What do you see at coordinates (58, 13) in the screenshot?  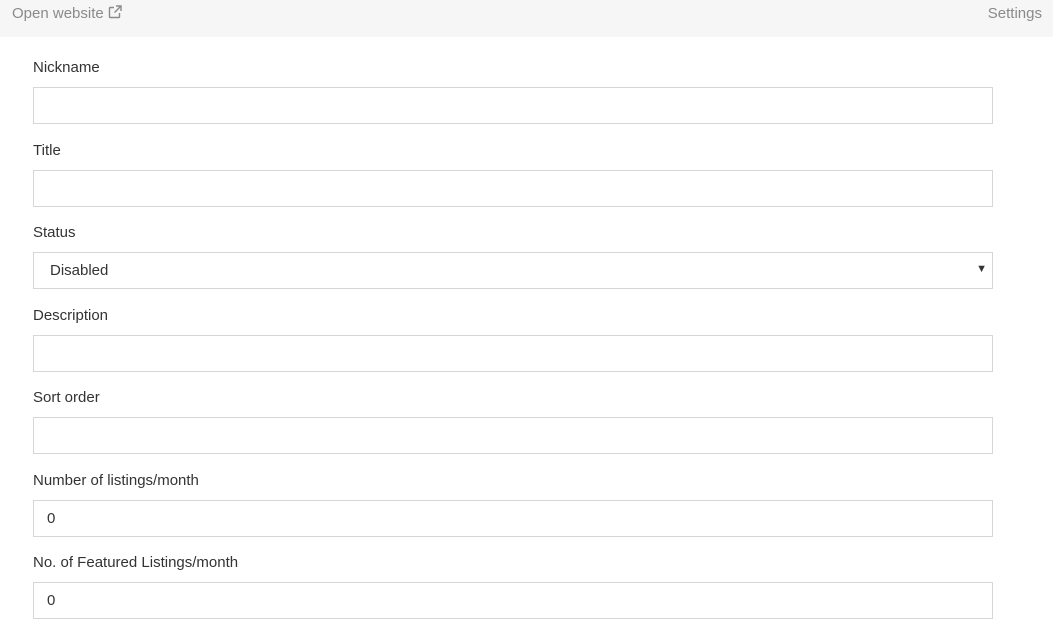 I see `open-website-label: Open website` at bounding box center [58, 13].